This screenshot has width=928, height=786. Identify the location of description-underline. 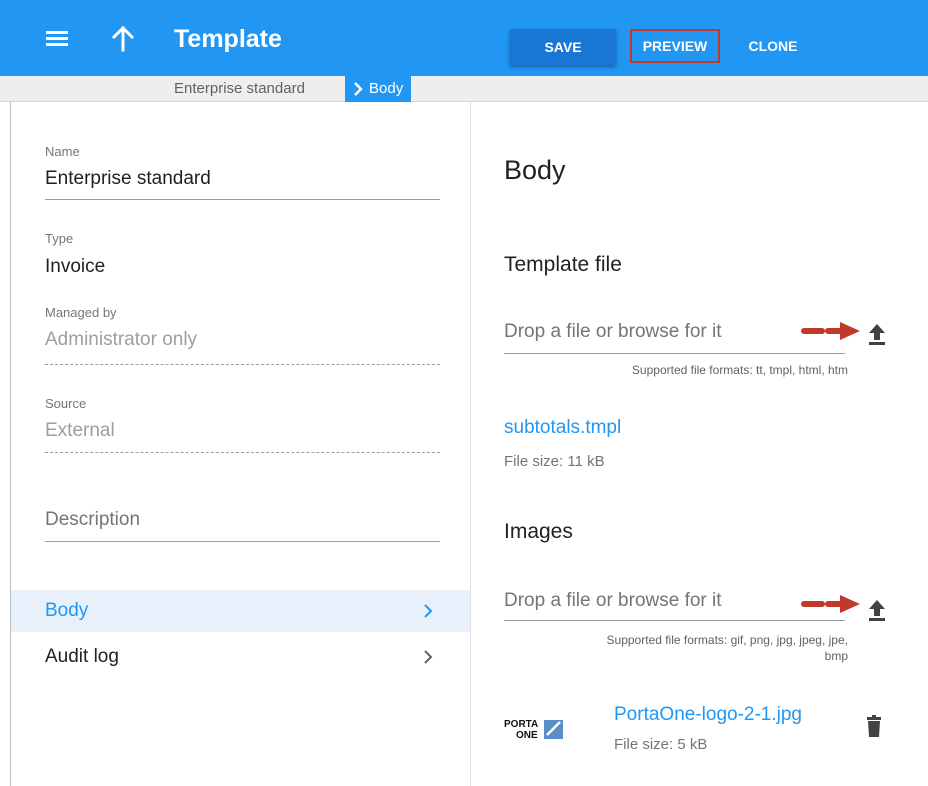
(242, 541).